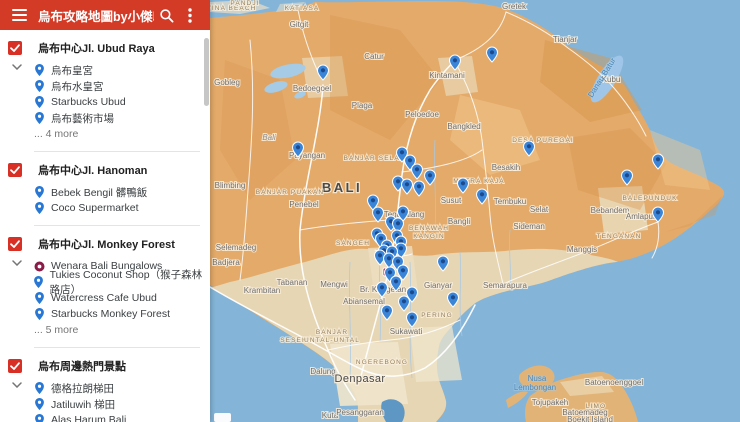 This screenshot has width=740, height=422. I want to click on place-label: 烏布藝術市場, so click(82, 118).